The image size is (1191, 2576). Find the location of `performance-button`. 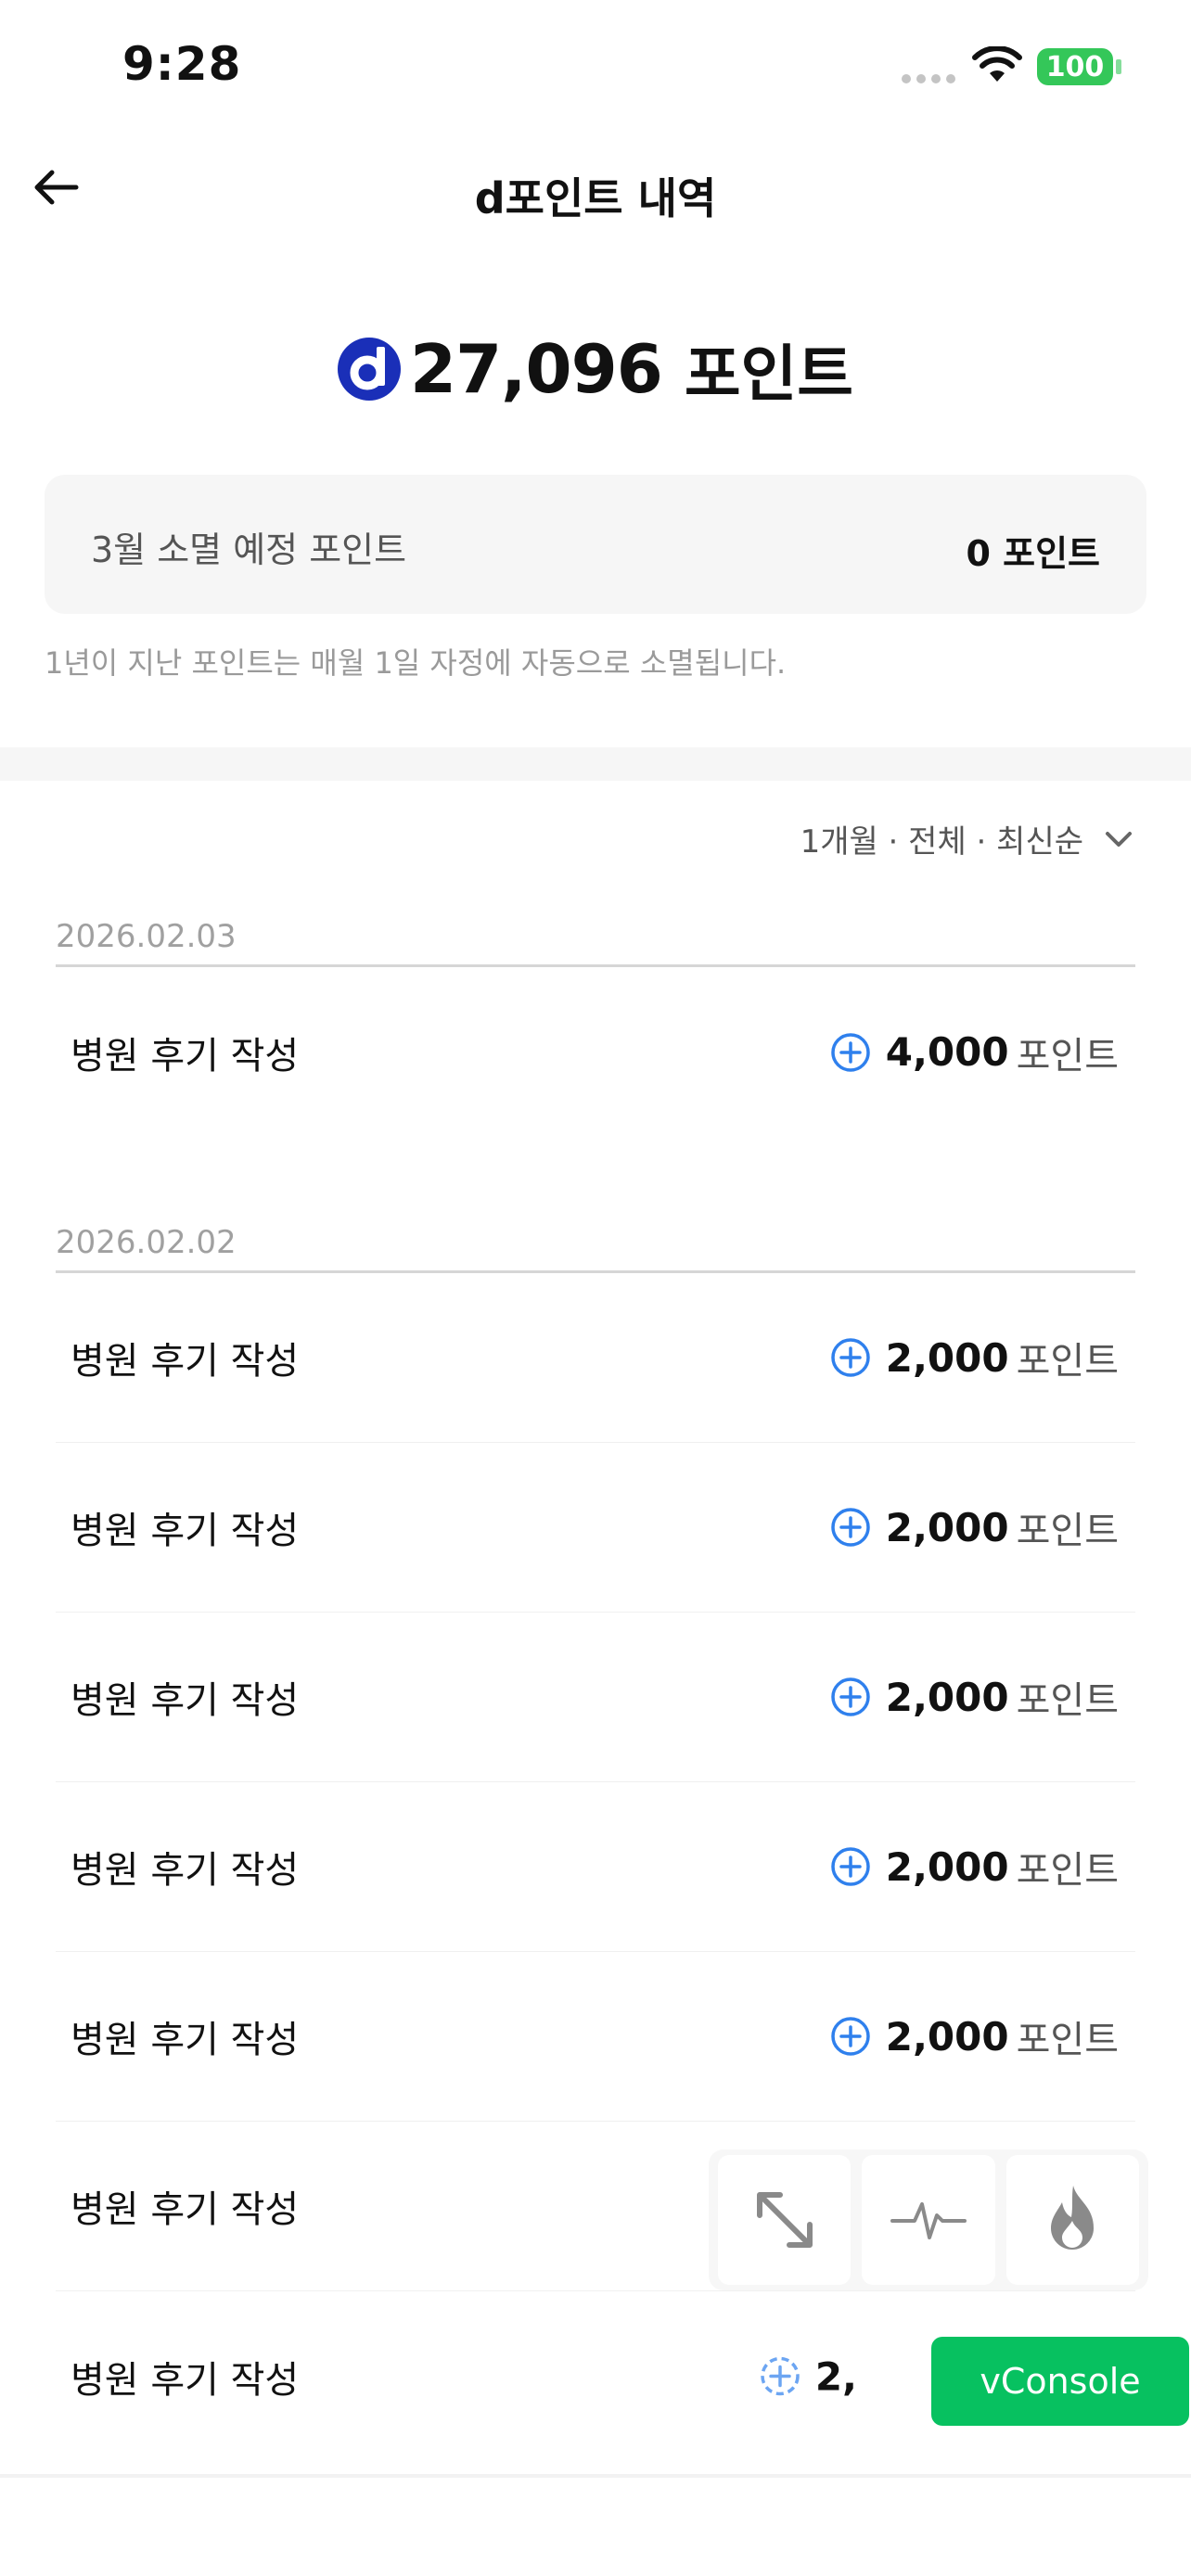

performance-button is located at coordinates (929, 2220).